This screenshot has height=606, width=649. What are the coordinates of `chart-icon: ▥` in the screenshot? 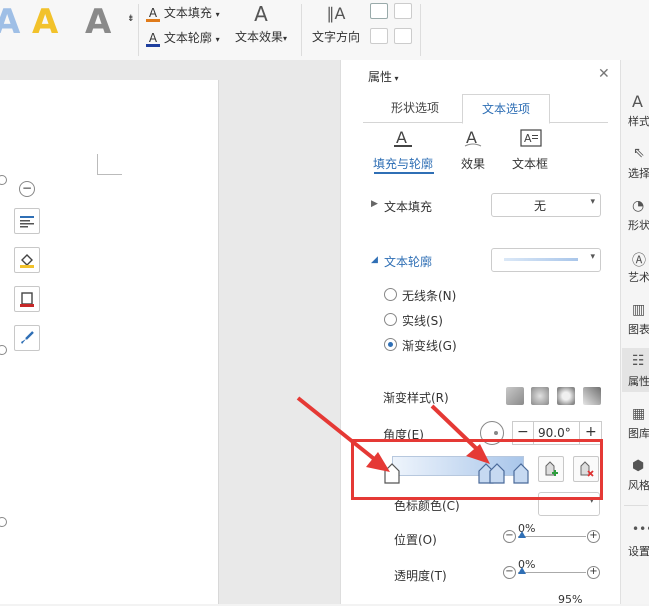 It's located at (638, 310).